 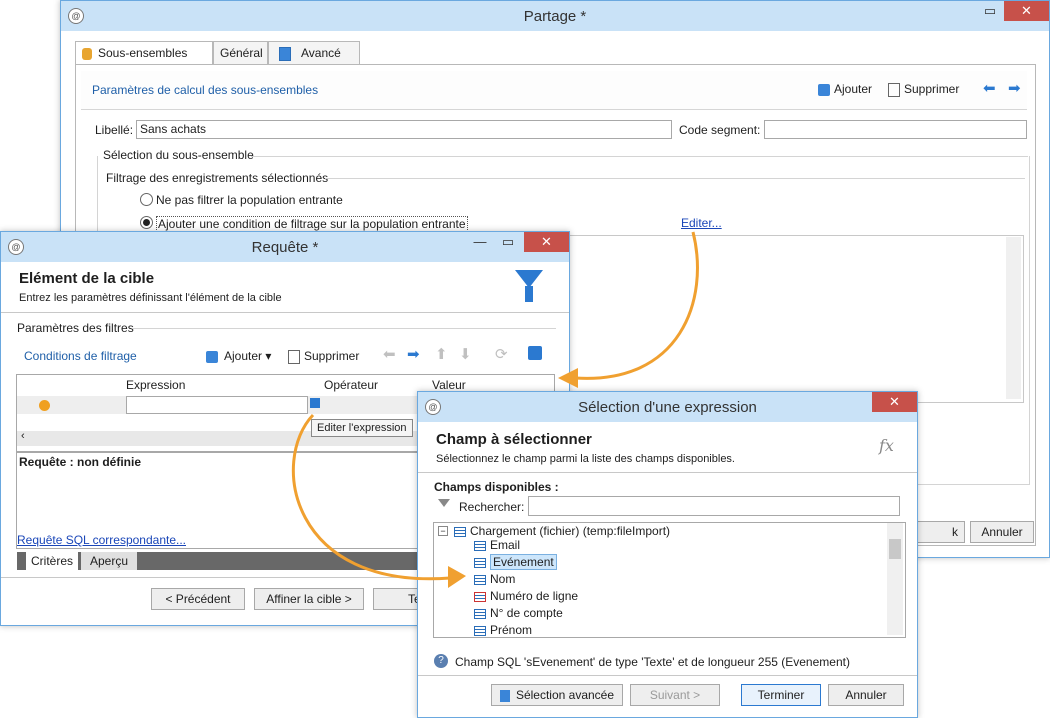 What do you see at coordinates (675, 178) in the screenshot?
I see `filter-group-line` at bounding box center [675, 178].